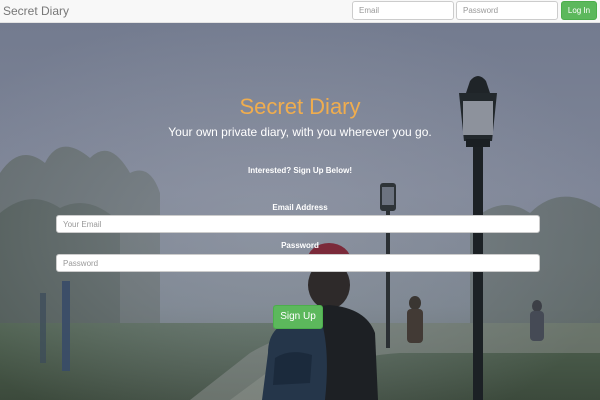 The image size is (600, 400). What do you see at coordinates (300, 11) in the screenshot?
I see `top-navbar: Secret Diary Log In` at bounding box center [300, 11].